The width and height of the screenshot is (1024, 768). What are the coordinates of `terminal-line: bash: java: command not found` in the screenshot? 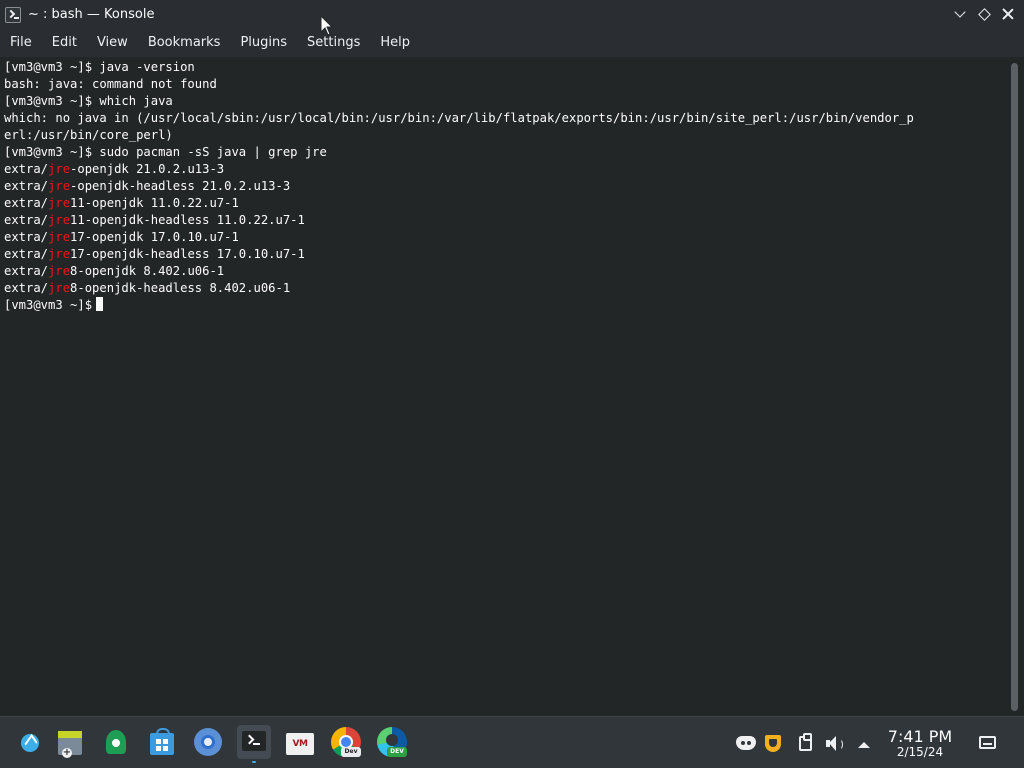 It's located at (110, 84).